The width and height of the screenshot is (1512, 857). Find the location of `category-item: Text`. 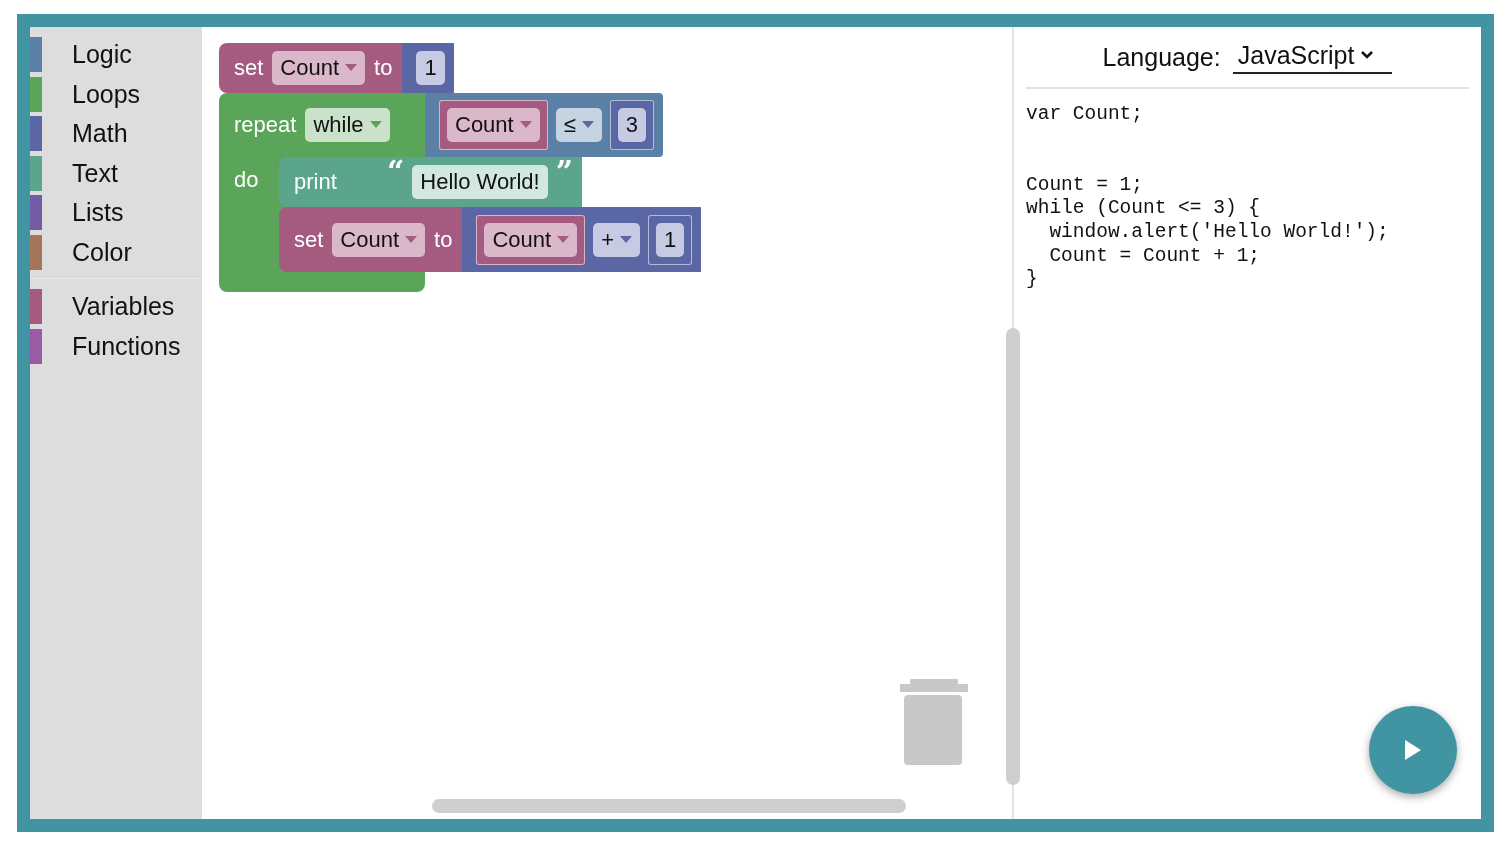

category-item: Text is located at coordinates (116, 173).